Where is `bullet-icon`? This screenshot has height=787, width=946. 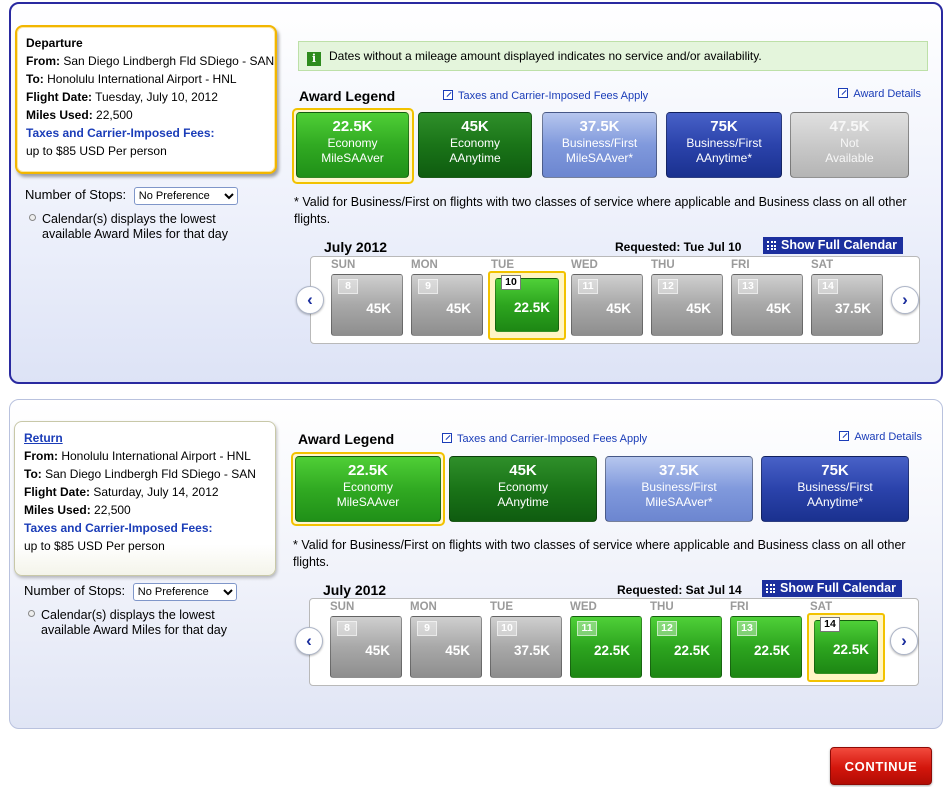 bullet-icon is located at coordinates (31, 613).